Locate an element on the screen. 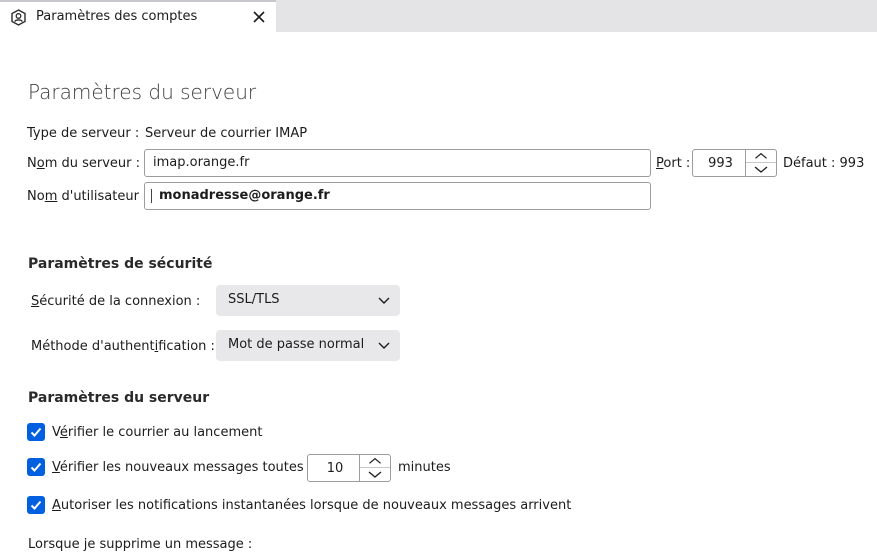 This screenshot has width=877, height=559. server-name-input: imap.orange.fr is located at coordinates (397, 163).